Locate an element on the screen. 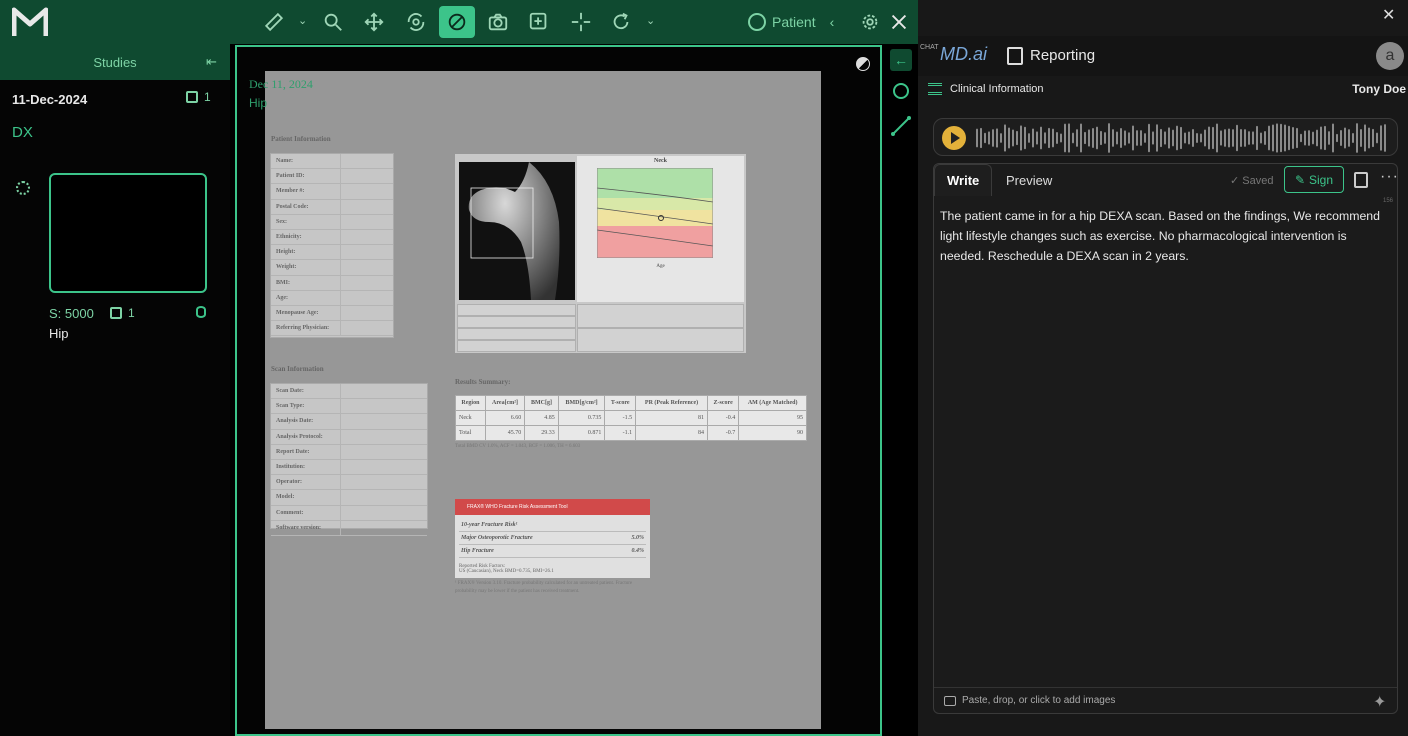  character-count: 156 is located at coordinates (1387, 201).